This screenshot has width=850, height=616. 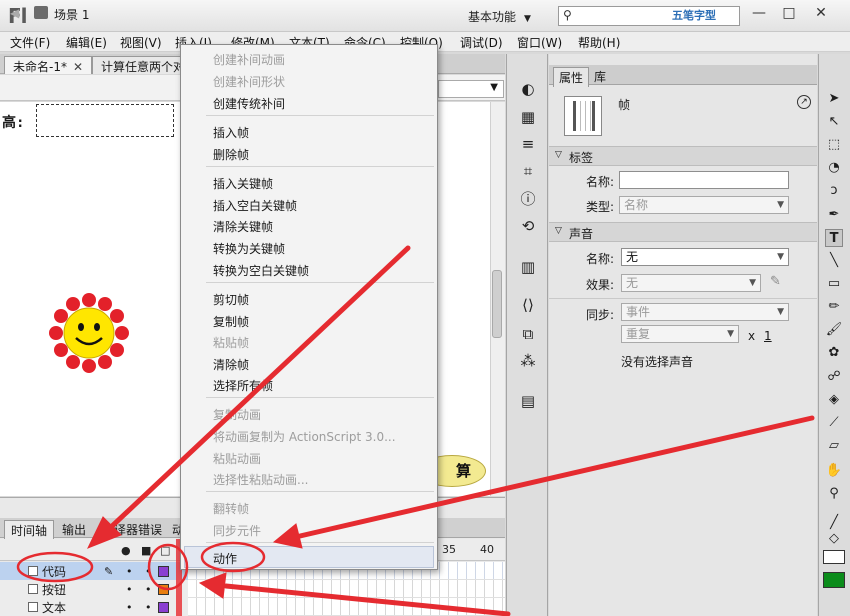 I want to click on stage-scroll-thumb, so click(x=497, y=304).